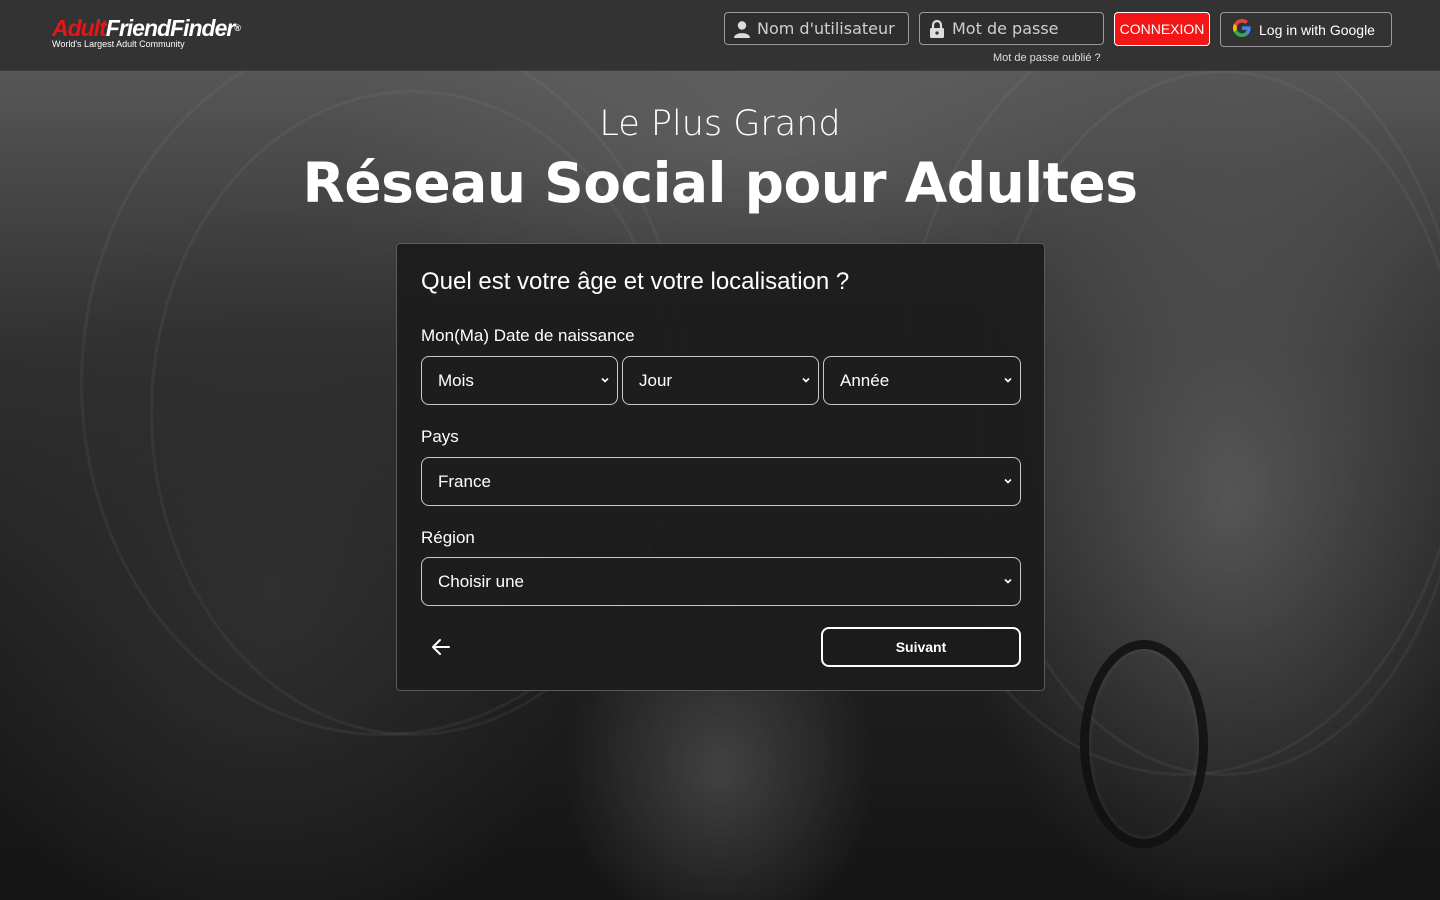 This screenshot has width=1440, height=900. I want to click on month-select: Mois, so click(519, 380).